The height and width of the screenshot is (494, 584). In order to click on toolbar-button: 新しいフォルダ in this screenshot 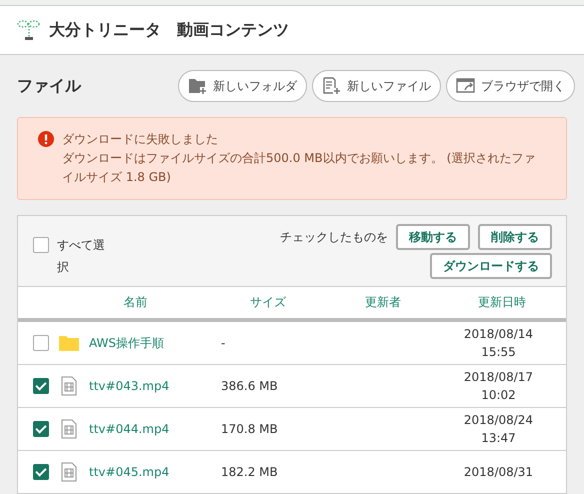, I will do `click(242, 86)`.